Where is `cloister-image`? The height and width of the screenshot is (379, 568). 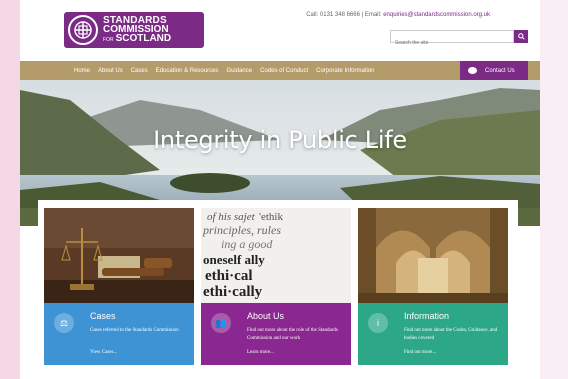 cloister-image is located at coordinates (433, 255).